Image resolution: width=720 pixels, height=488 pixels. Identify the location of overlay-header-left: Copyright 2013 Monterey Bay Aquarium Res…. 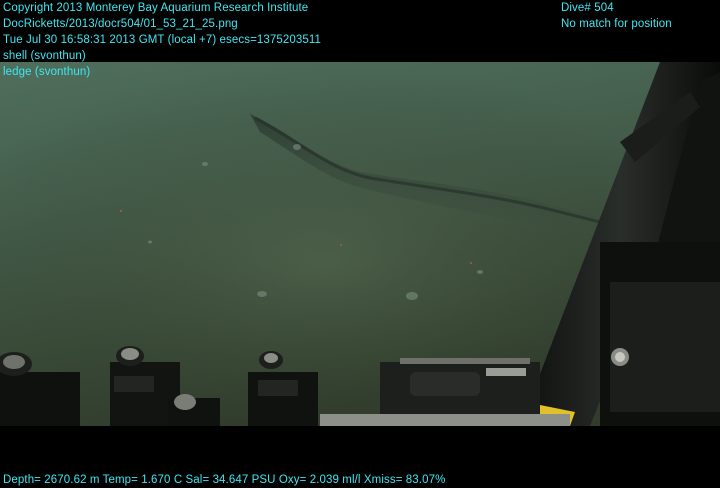
(162, 40).